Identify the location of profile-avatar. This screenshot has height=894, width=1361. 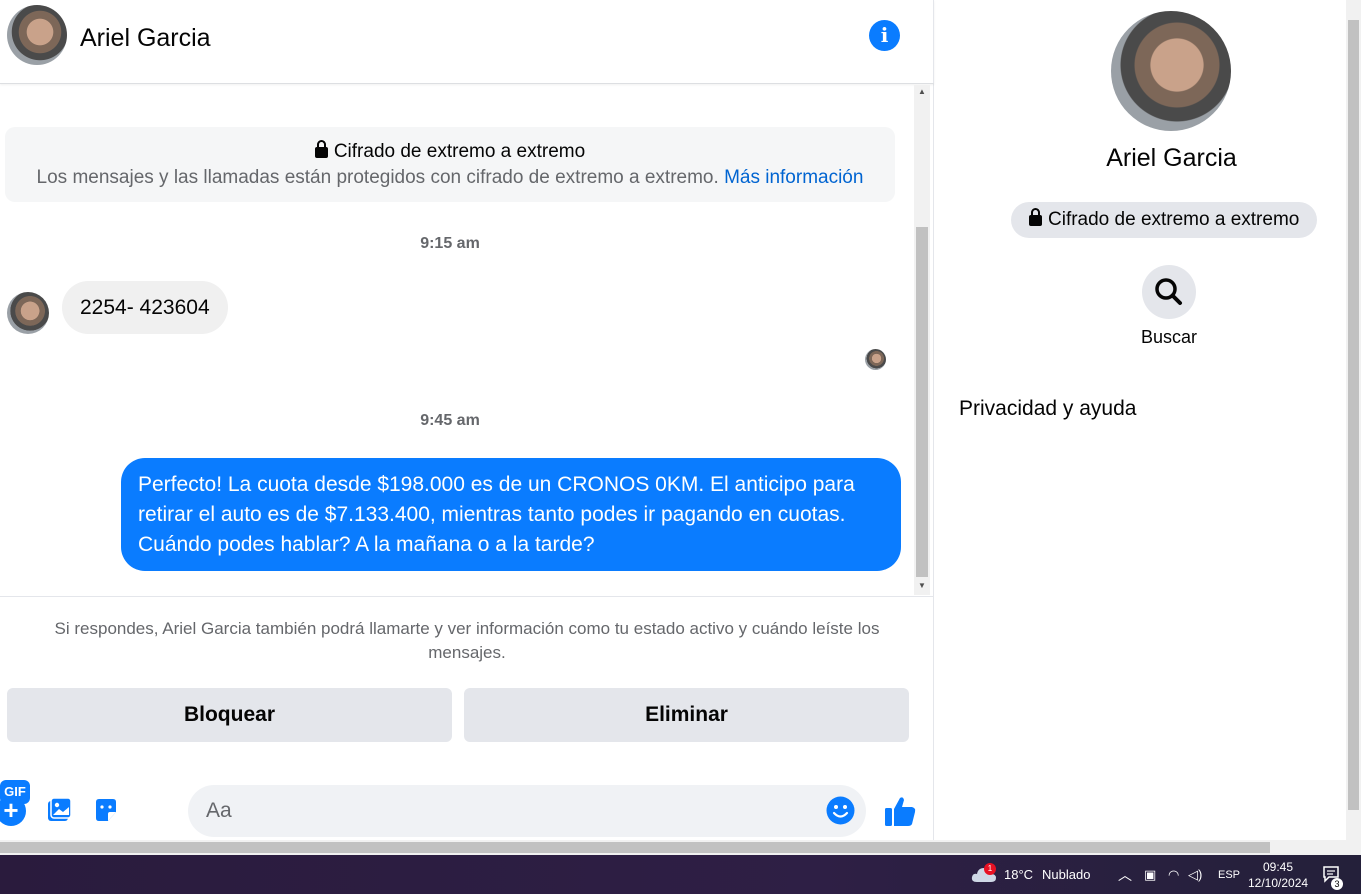
(1171, 71).